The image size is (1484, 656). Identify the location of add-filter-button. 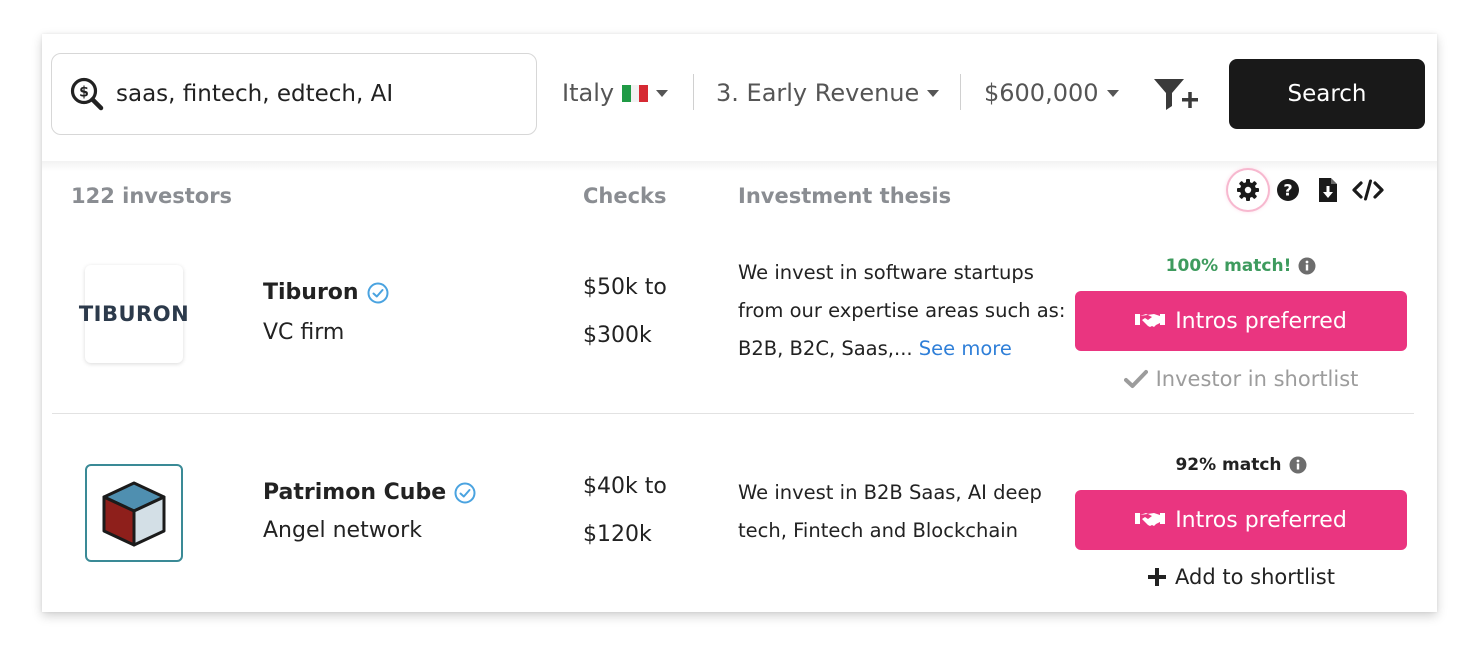
(1177, 95).